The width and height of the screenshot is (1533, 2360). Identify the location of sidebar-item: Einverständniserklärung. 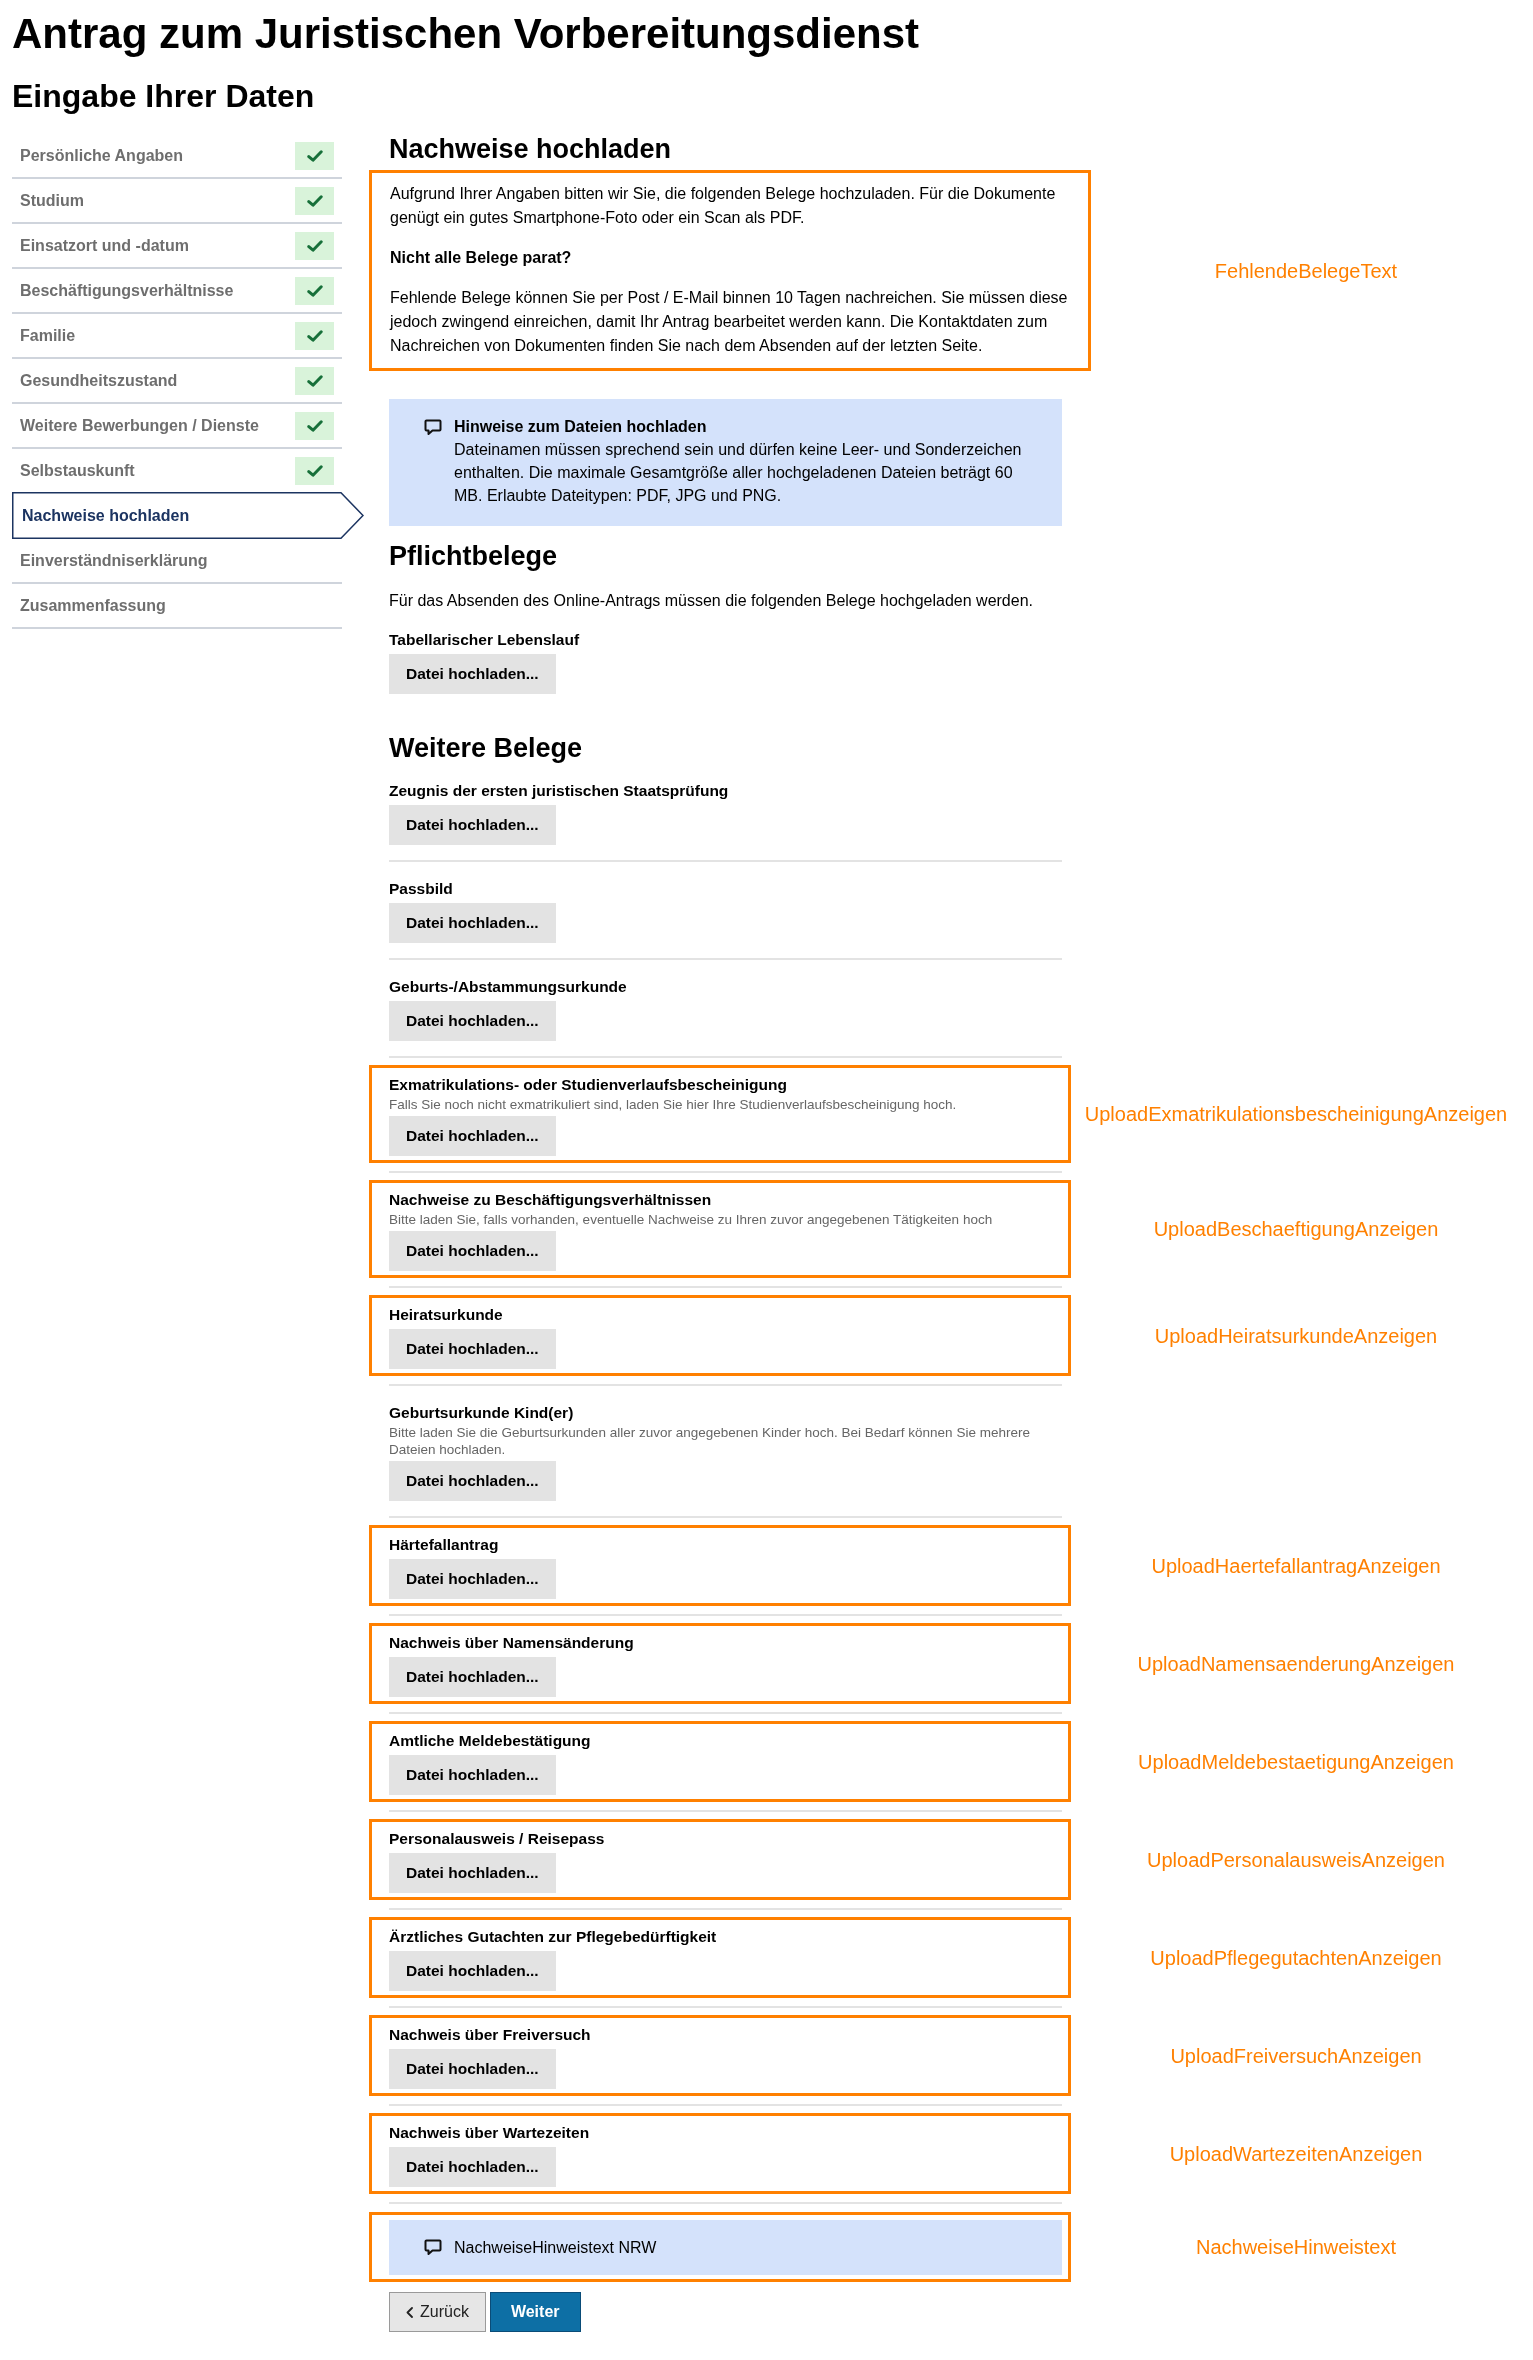
(177, 560).